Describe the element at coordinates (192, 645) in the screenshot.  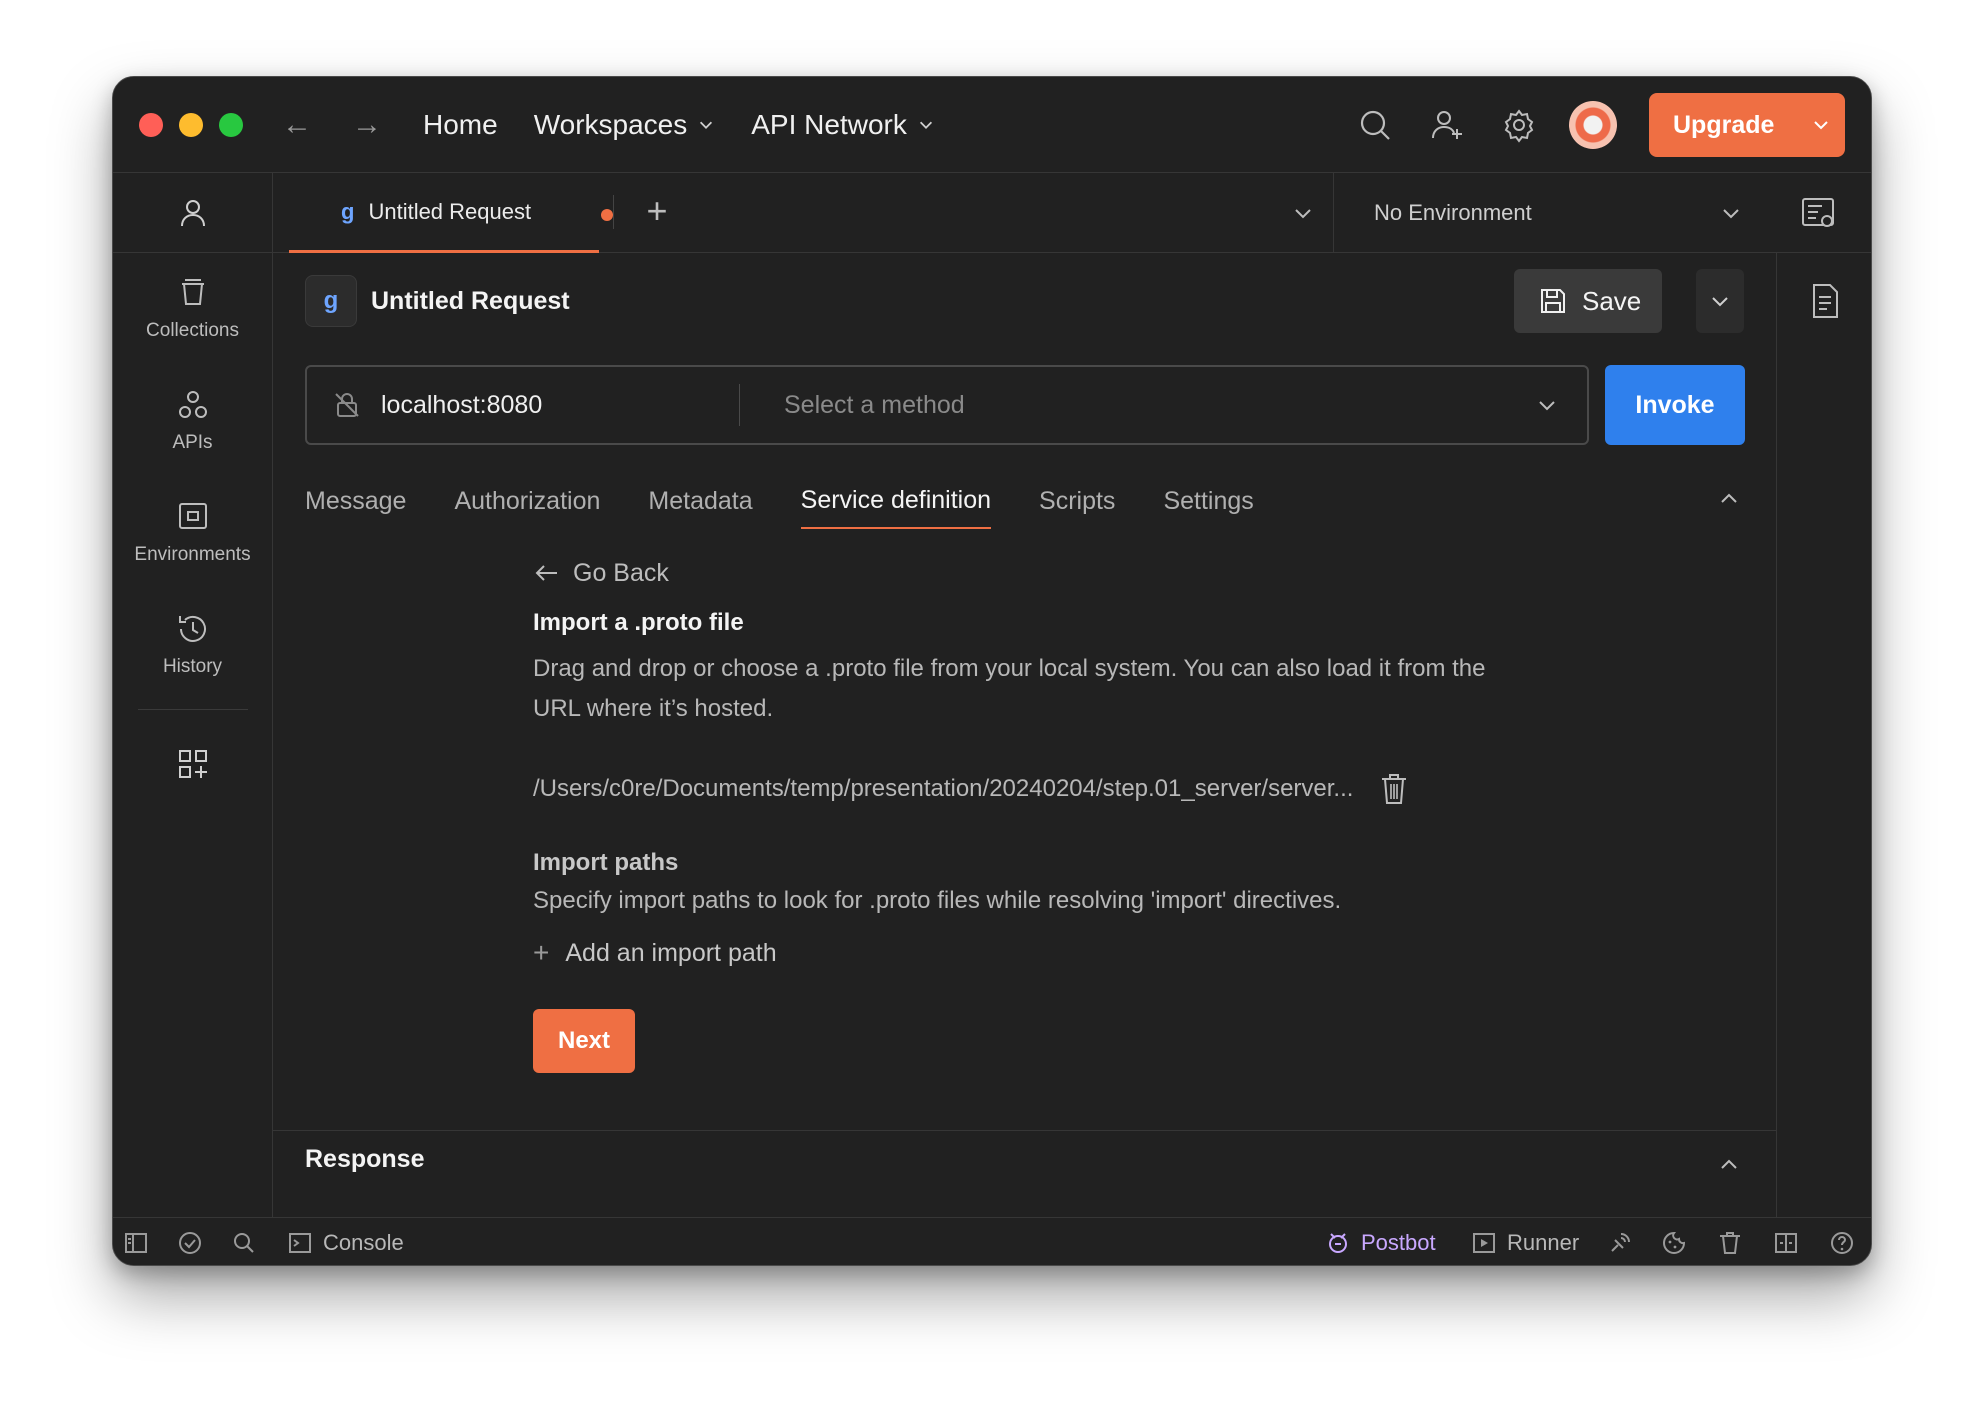
I see `sidebar-item-history: History` at that location.